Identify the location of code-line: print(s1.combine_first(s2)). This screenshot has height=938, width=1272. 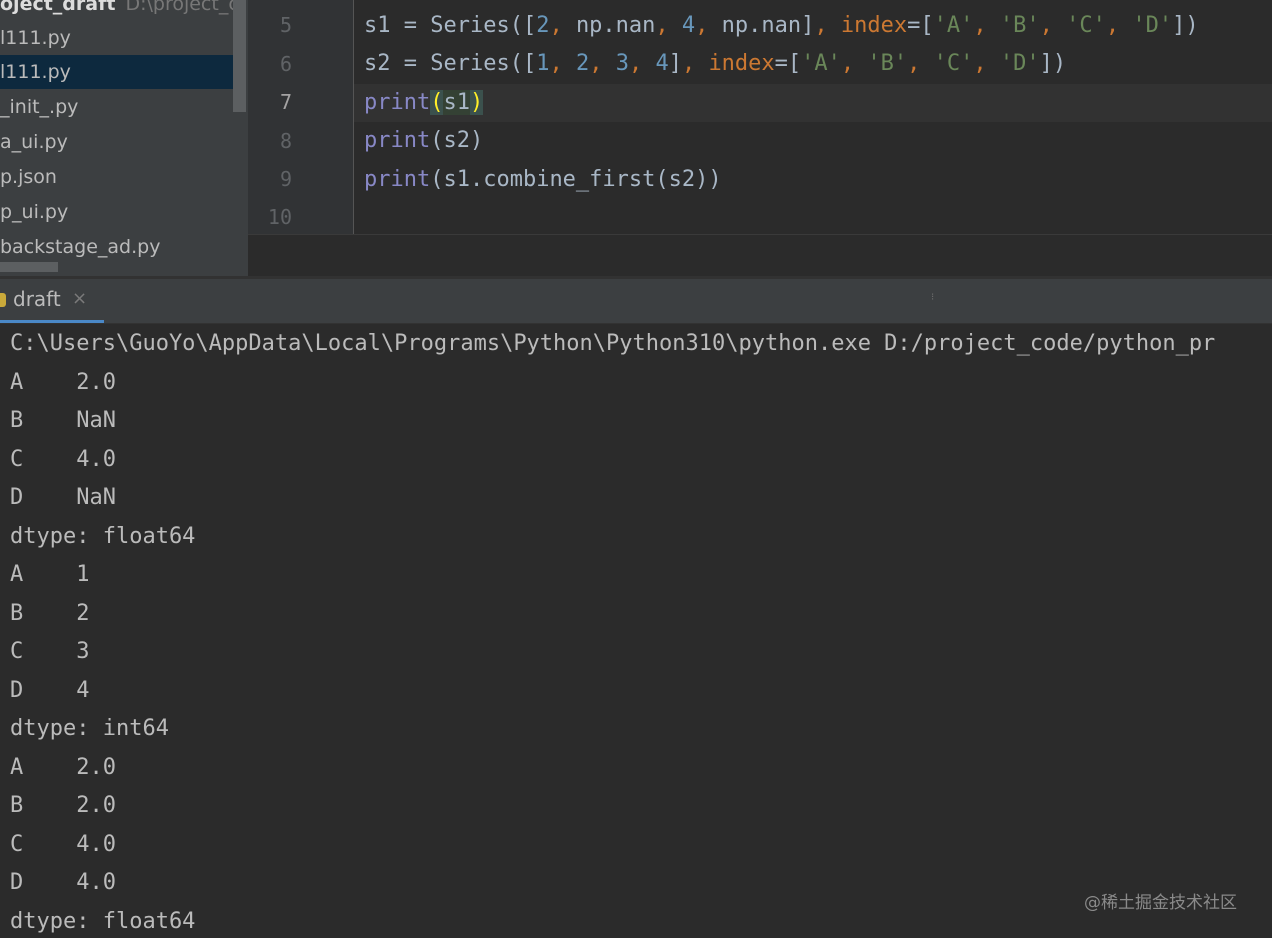
(543, 180).